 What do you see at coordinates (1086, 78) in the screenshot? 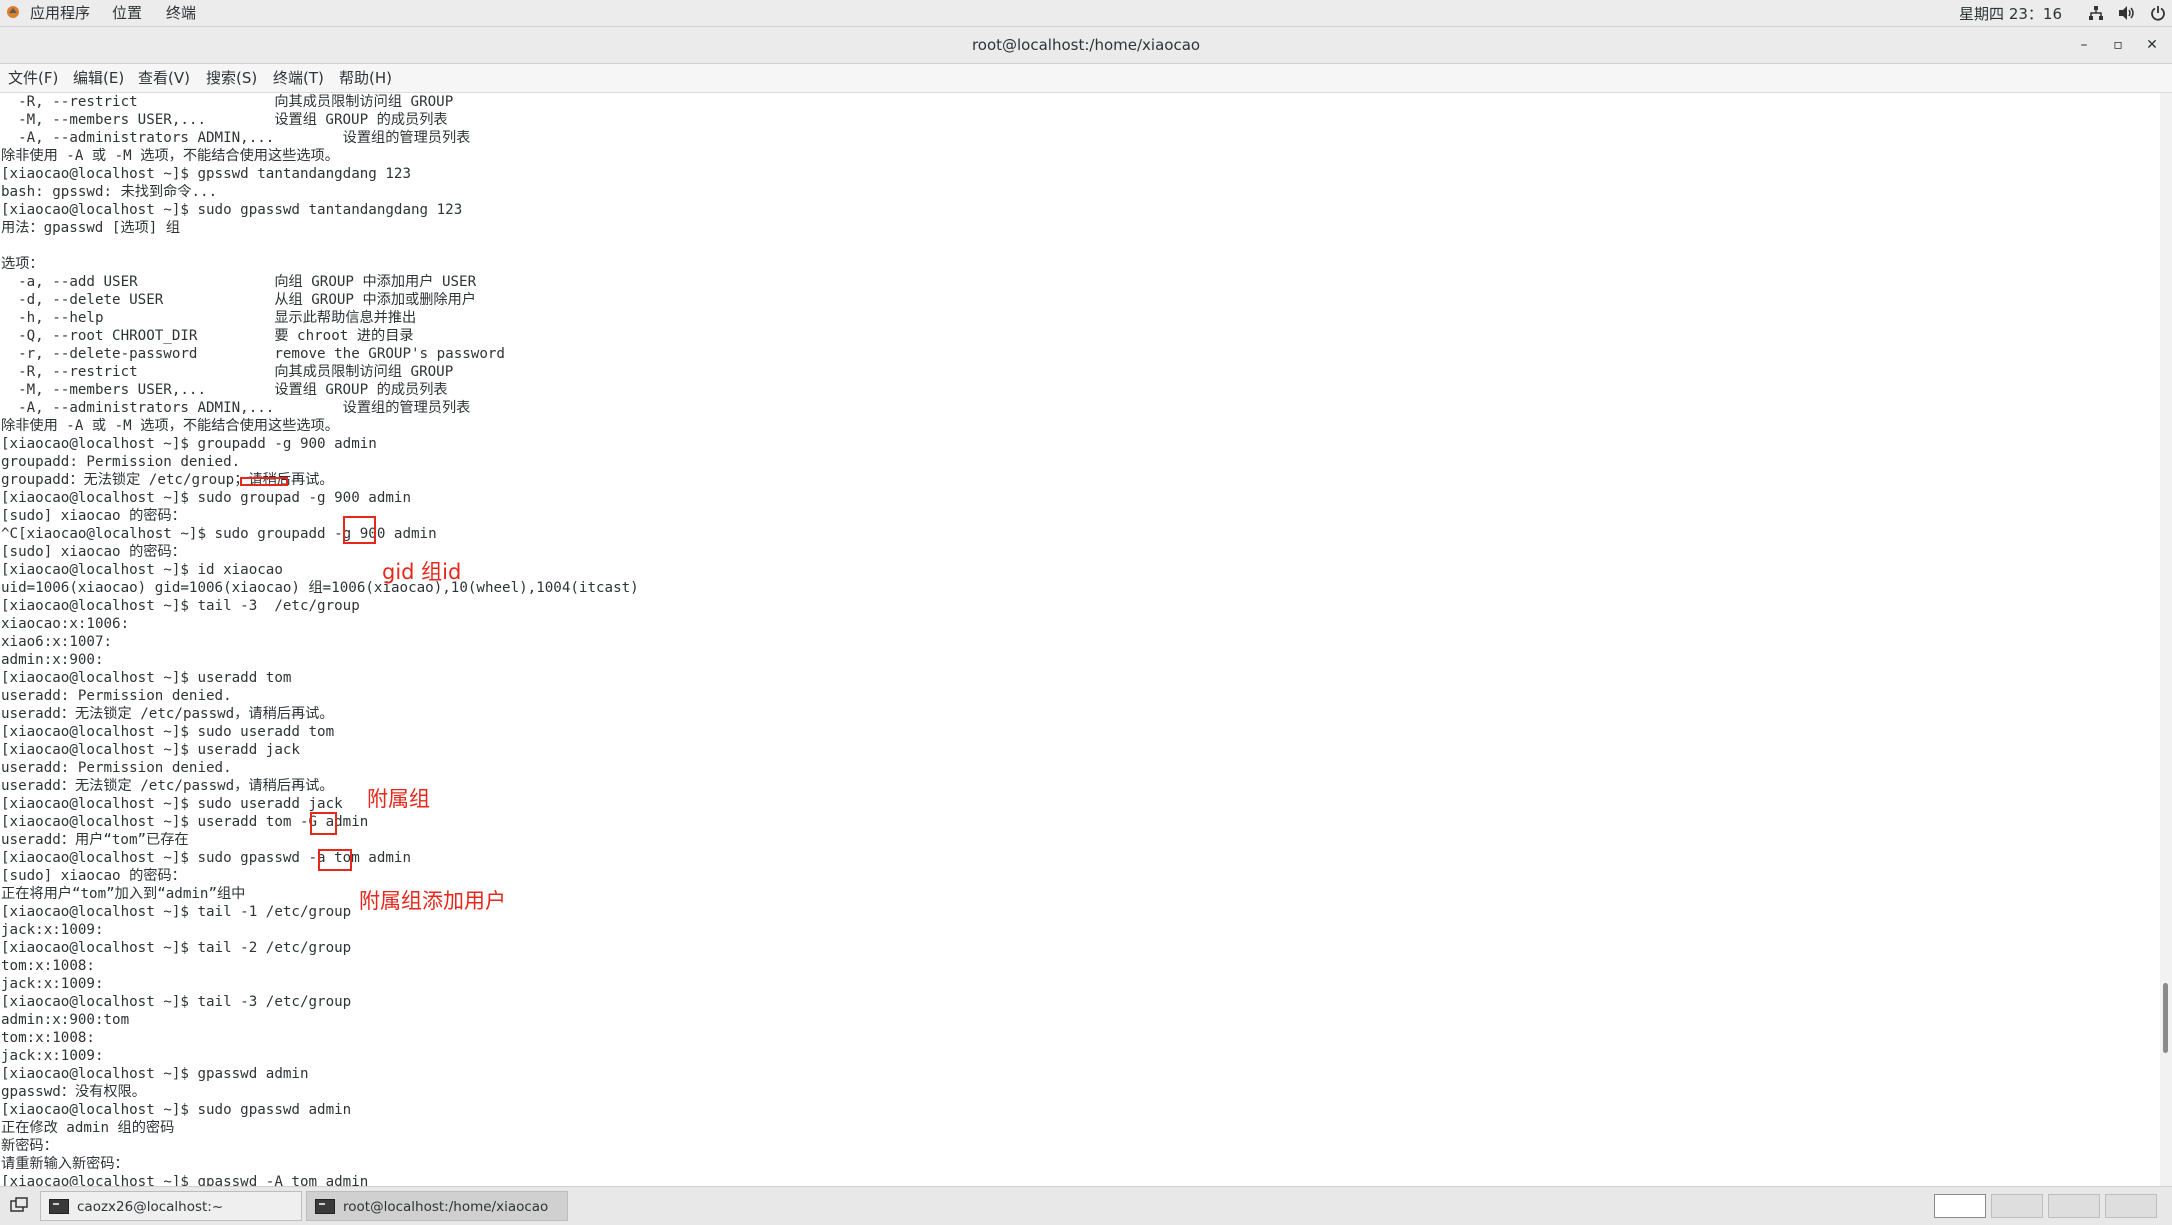
I see `menubar: 文件(F) 编辑(E) 查看(V) 搜索(S) 终端(T) 帮助(H)` at bounding box center [1086, 78].